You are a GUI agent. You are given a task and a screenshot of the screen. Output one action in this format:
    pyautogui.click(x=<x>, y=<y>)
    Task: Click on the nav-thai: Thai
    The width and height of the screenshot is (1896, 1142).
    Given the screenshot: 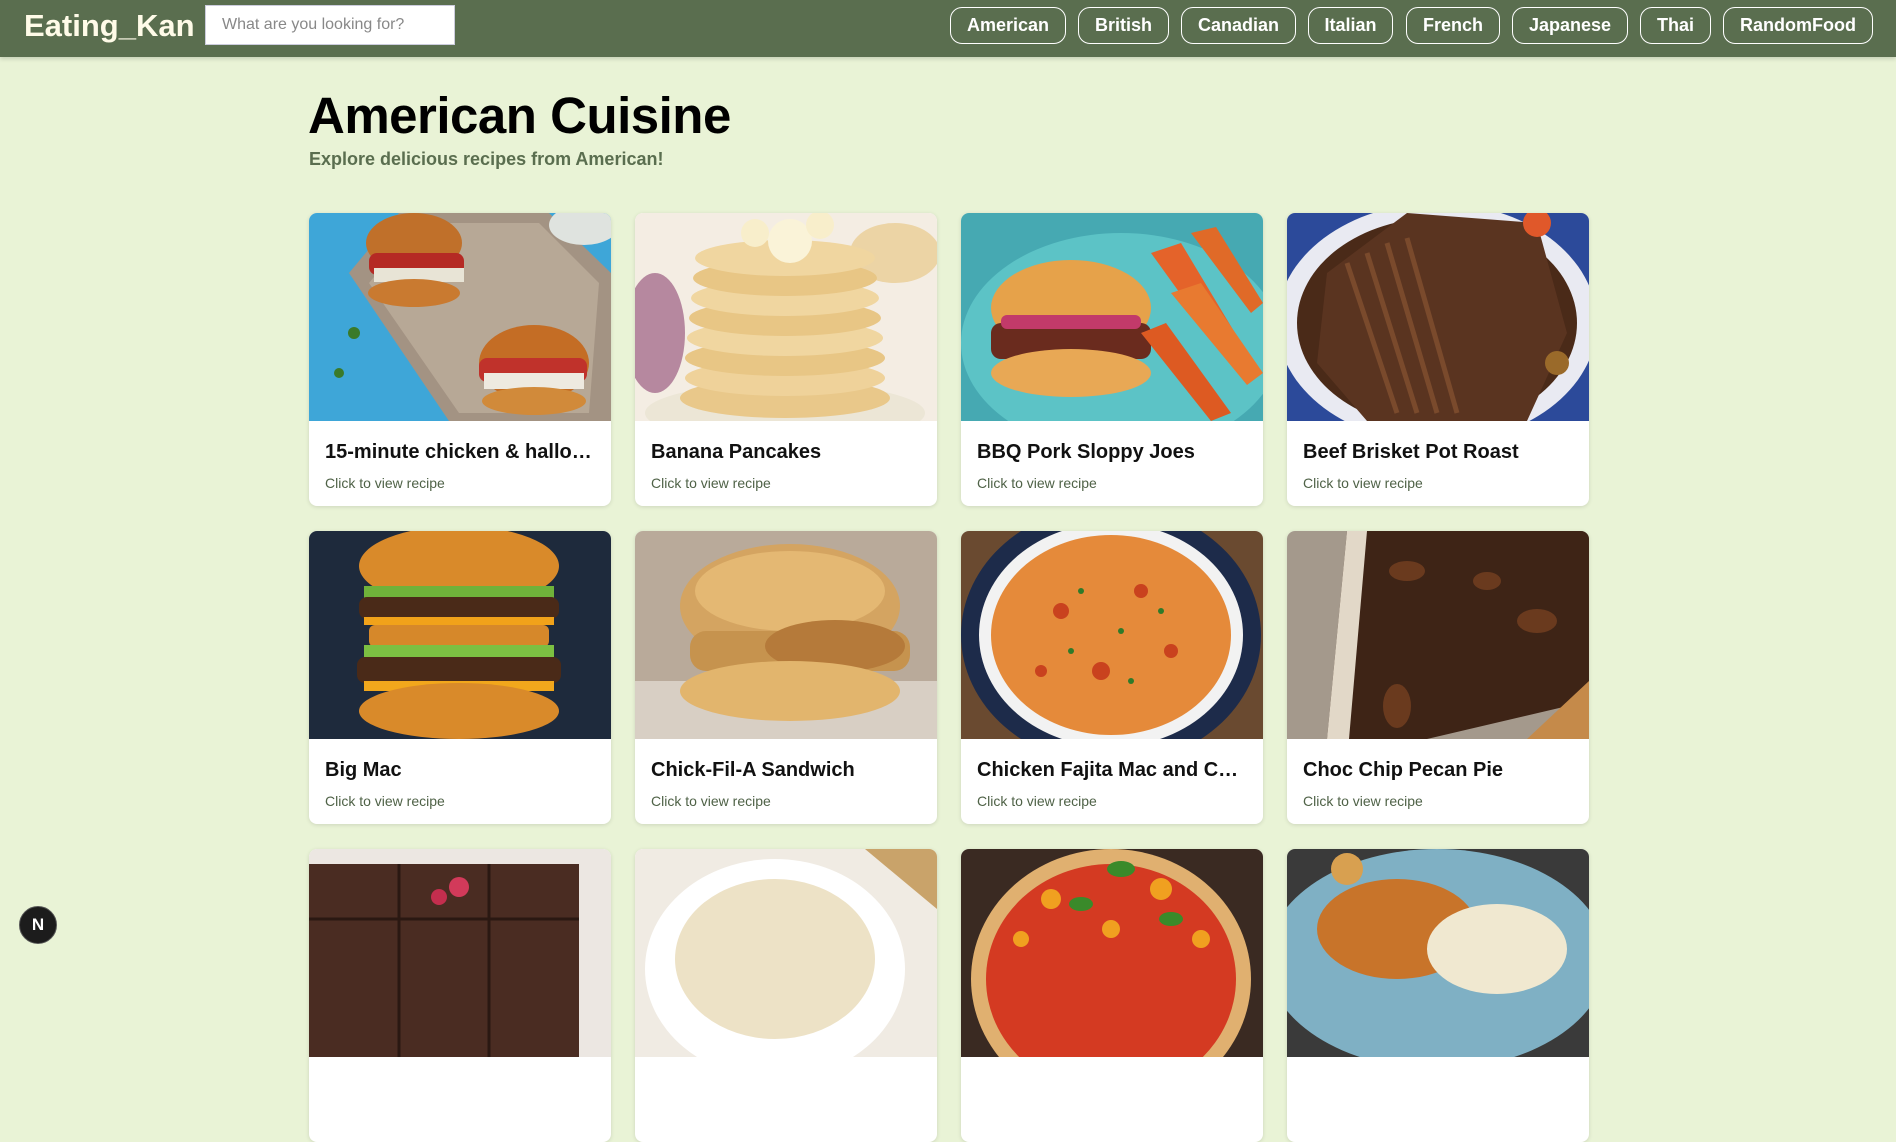 What is the action you would take?
    pyautogui.click(x=1675, y=25)
    